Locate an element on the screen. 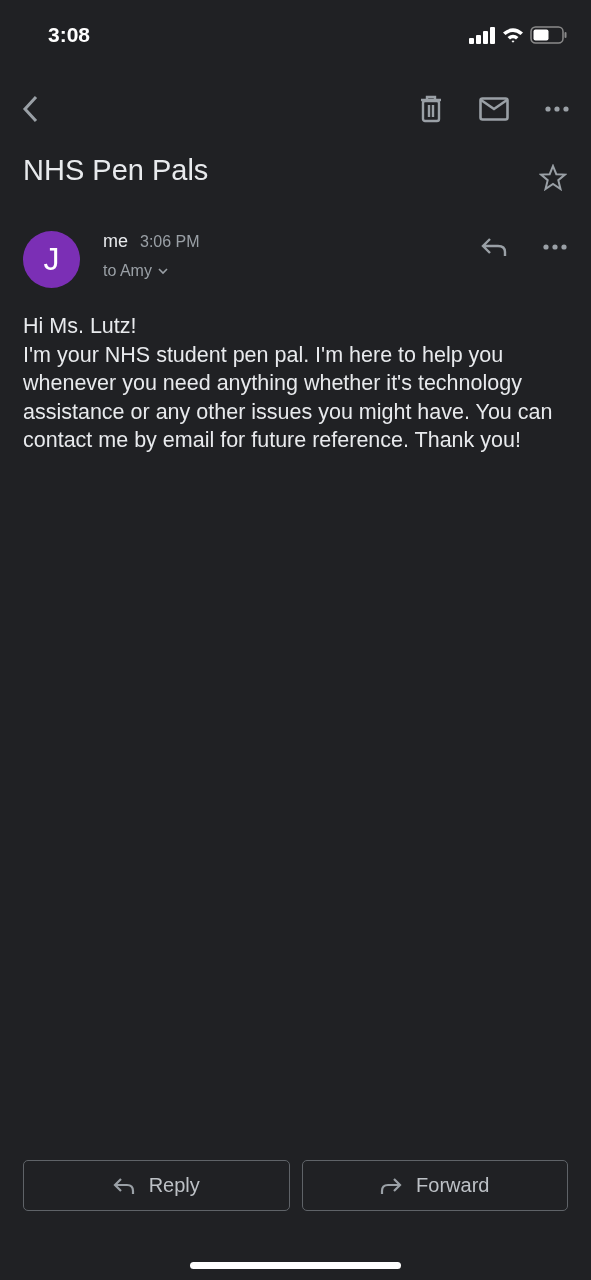 The image size is (591, 1280). signal-icon is located at coordinates (482, 35).